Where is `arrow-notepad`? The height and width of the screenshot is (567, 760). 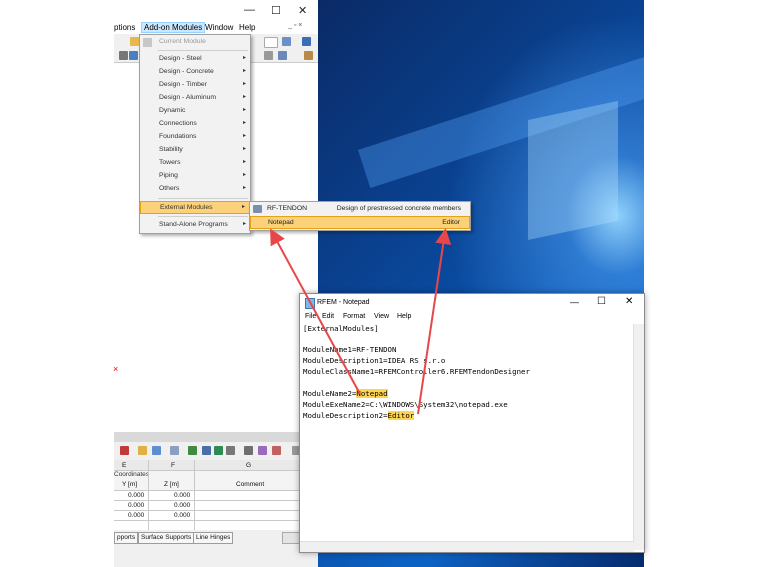
arrow-notepad is located at coordinates (315, 311).